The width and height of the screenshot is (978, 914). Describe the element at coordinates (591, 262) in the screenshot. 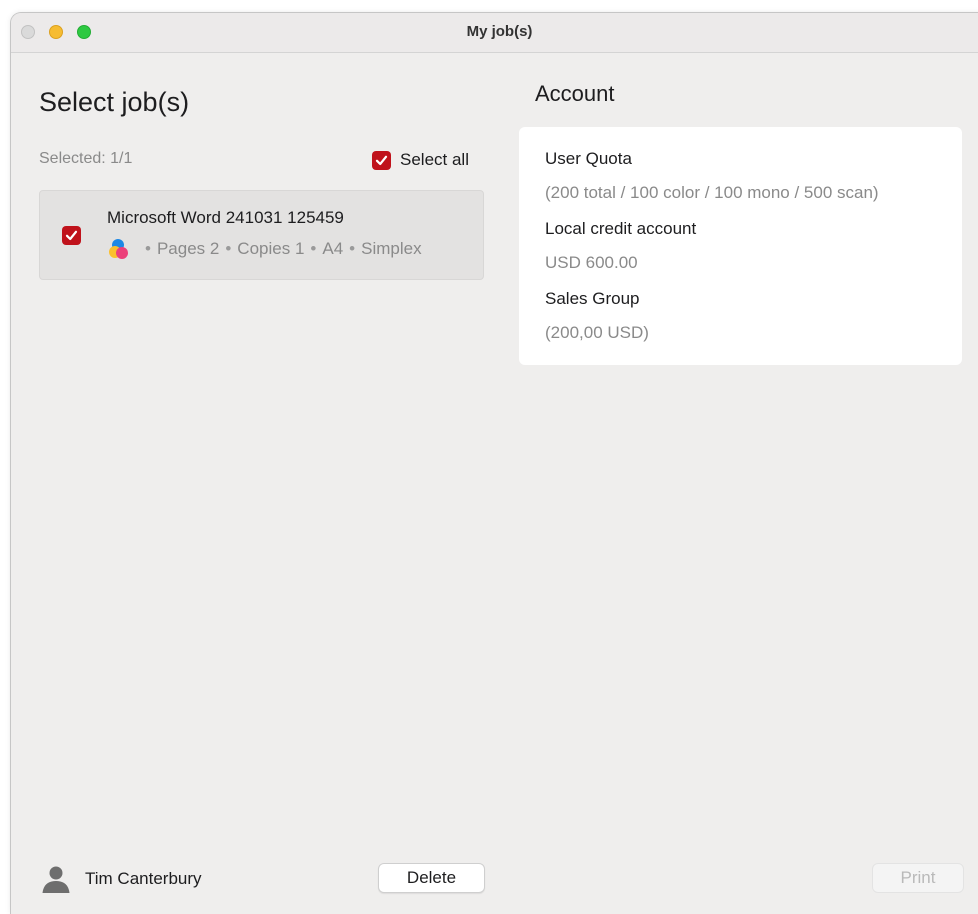

I see `local-credit-value: USD 600.00` at that location.